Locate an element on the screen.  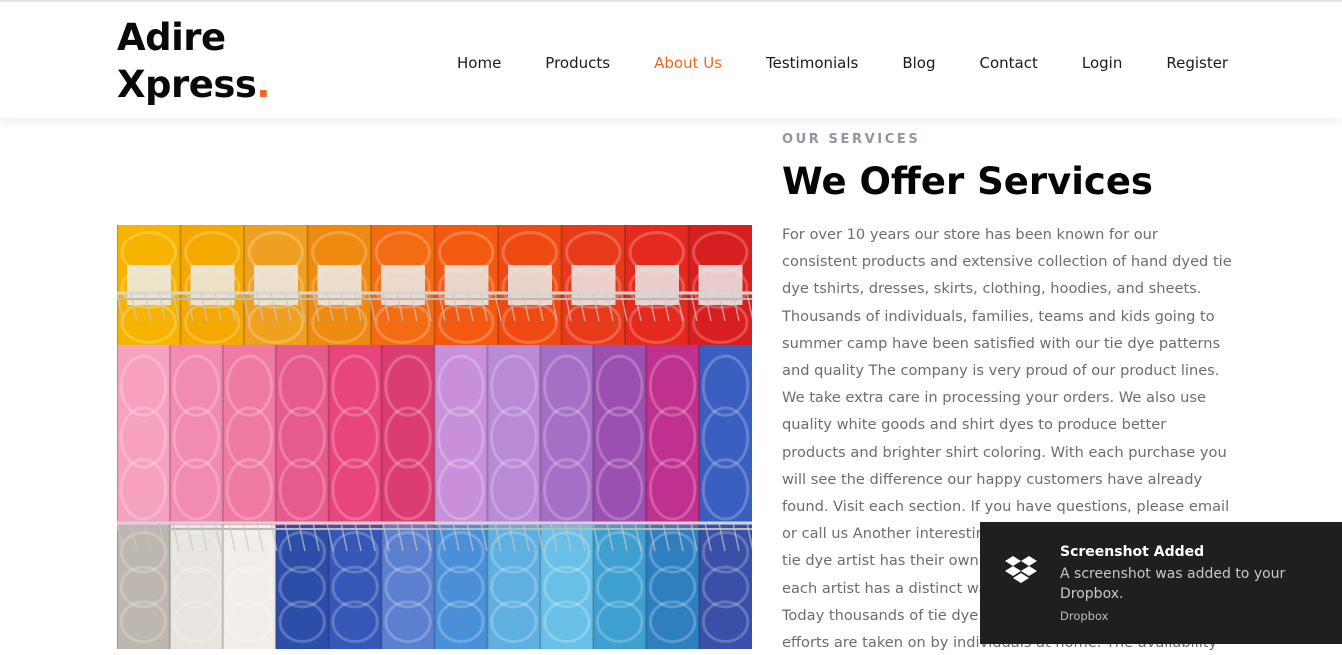
brand-logo: Adire Xpress. is located at coordinates (193, 61).